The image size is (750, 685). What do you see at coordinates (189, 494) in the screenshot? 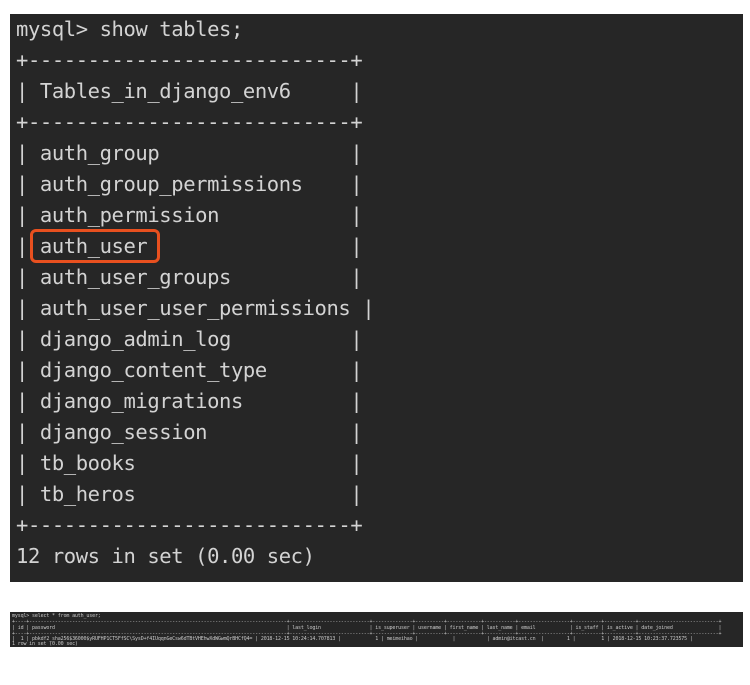
I see `table-row: | tb_heros |` at bounding box center [189, 494].